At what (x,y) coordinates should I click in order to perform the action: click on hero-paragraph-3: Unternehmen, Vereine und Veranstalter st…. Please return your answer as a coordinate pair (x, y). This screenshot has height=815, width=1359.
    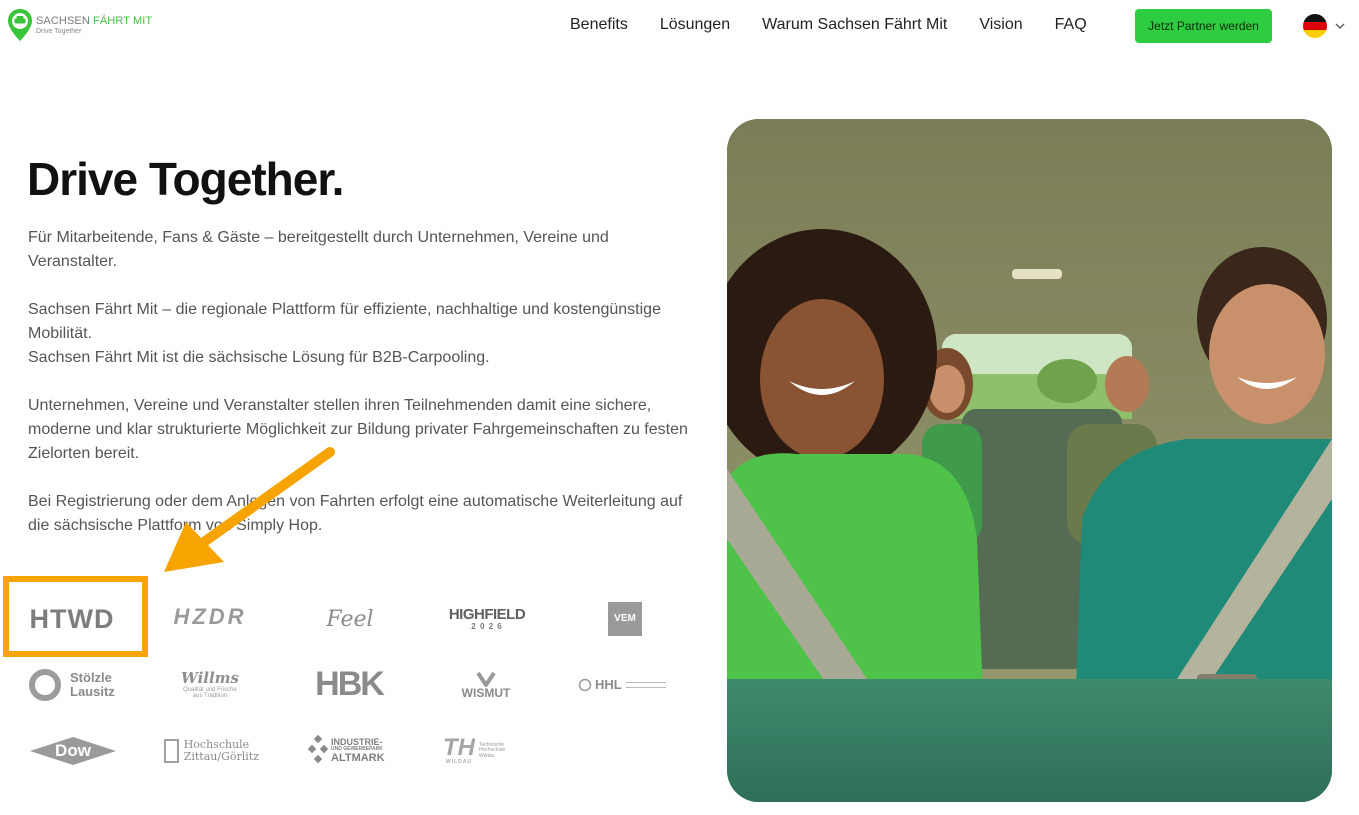
    Looking at the image, I should click on (358, 429).